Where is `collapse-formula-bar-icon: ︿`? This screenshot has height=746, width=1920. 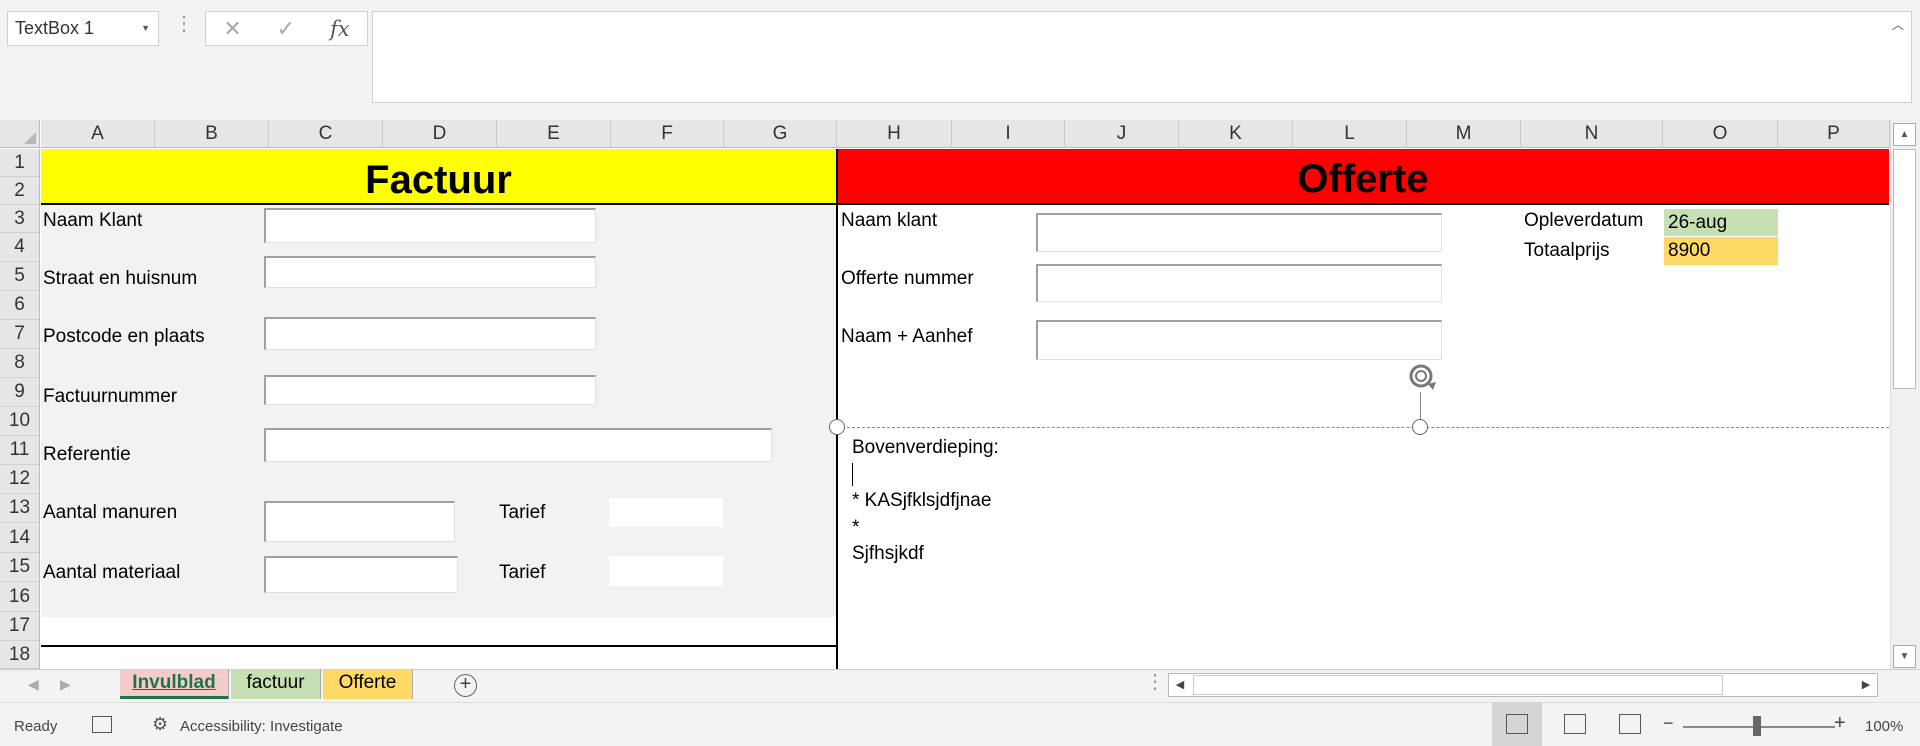 collapse-formula-bar-icon: ︿ is located at coordinates (1898, 24).